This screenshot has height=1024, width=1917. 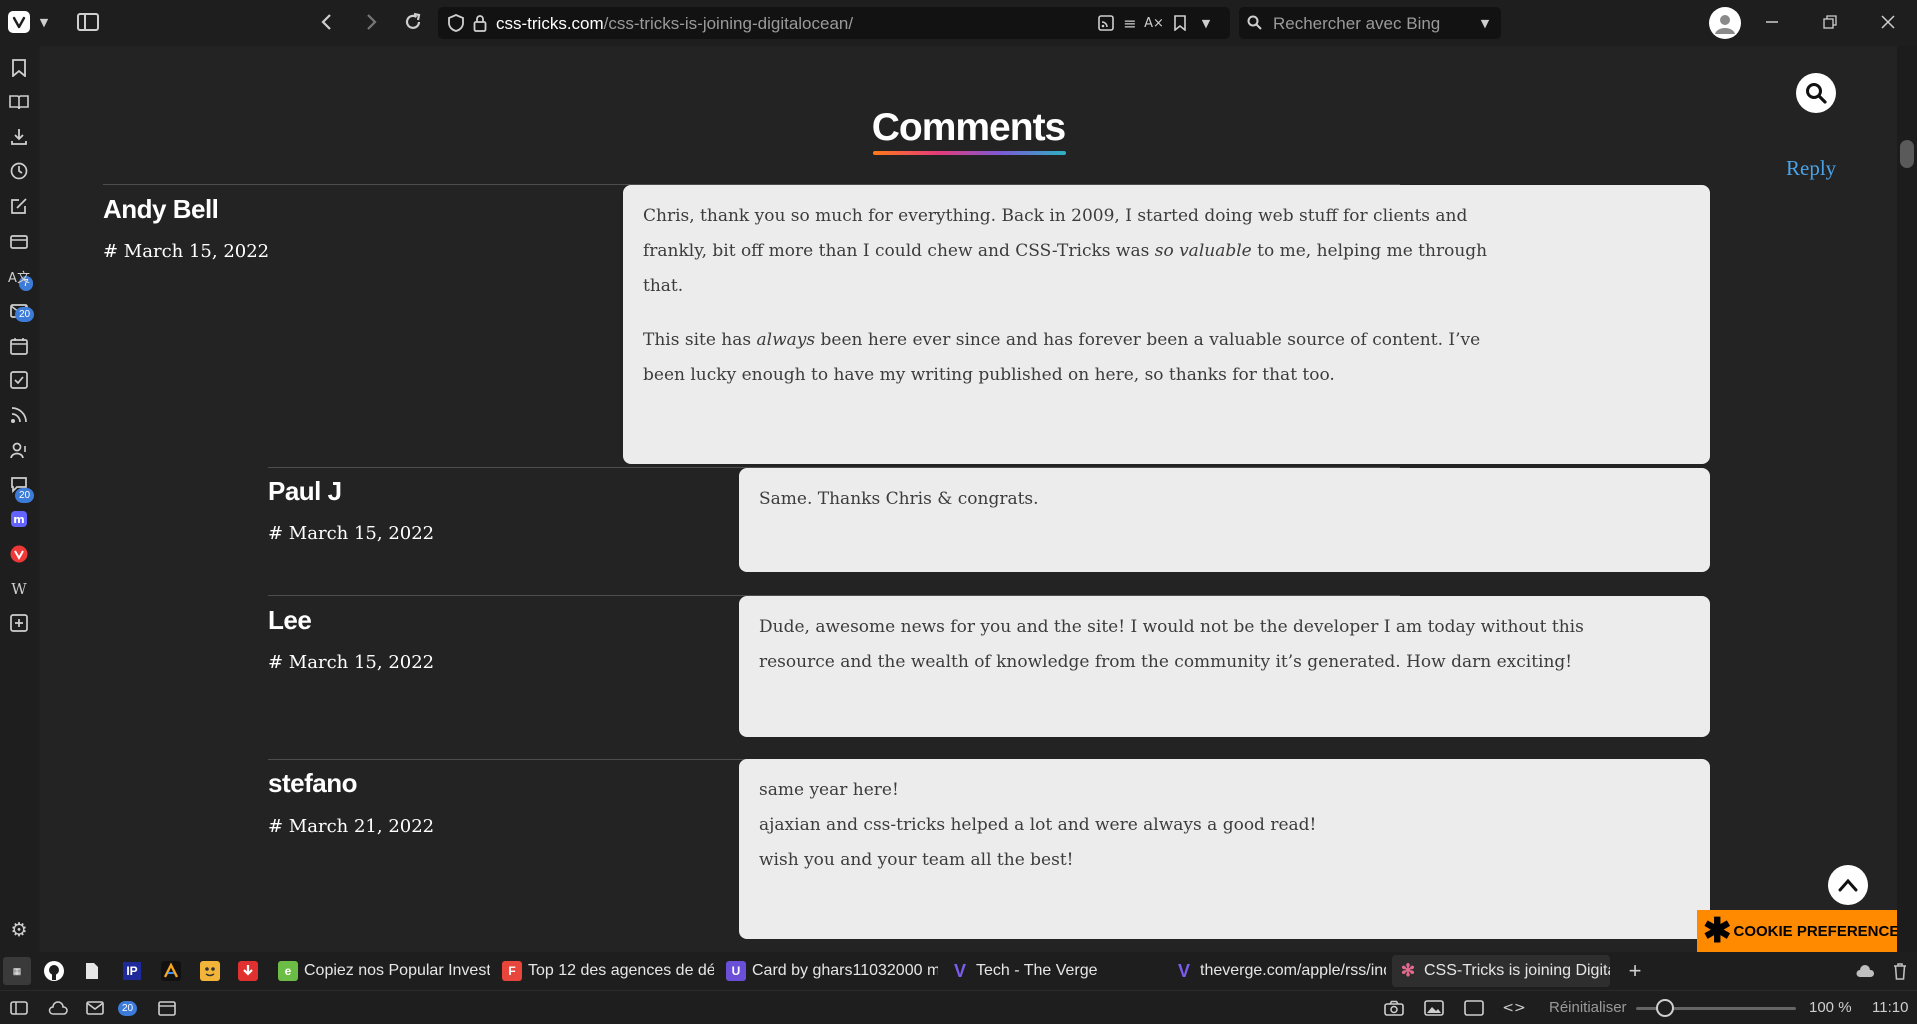 I want to click on restore-icon, so click(x=1830, y=22).